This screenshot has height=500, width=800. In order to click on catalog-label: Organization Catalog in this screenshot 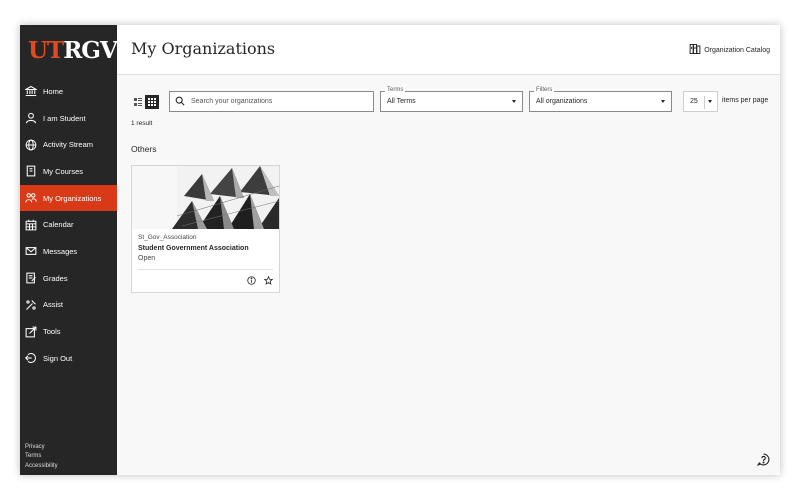, I will do `click(737, 50)`.